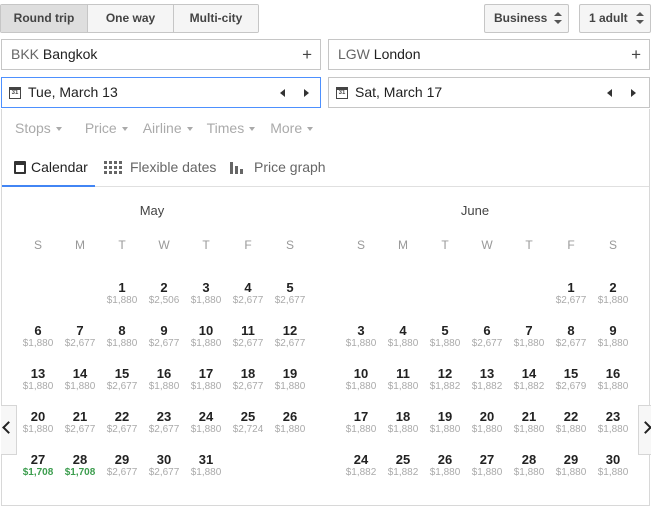 This screenshot has height=508, width=651. What do you see at coordinates (403, 466) in the screenshot?
I see `calendar-day: 25 $1,882` at bounding box center [403, 466].